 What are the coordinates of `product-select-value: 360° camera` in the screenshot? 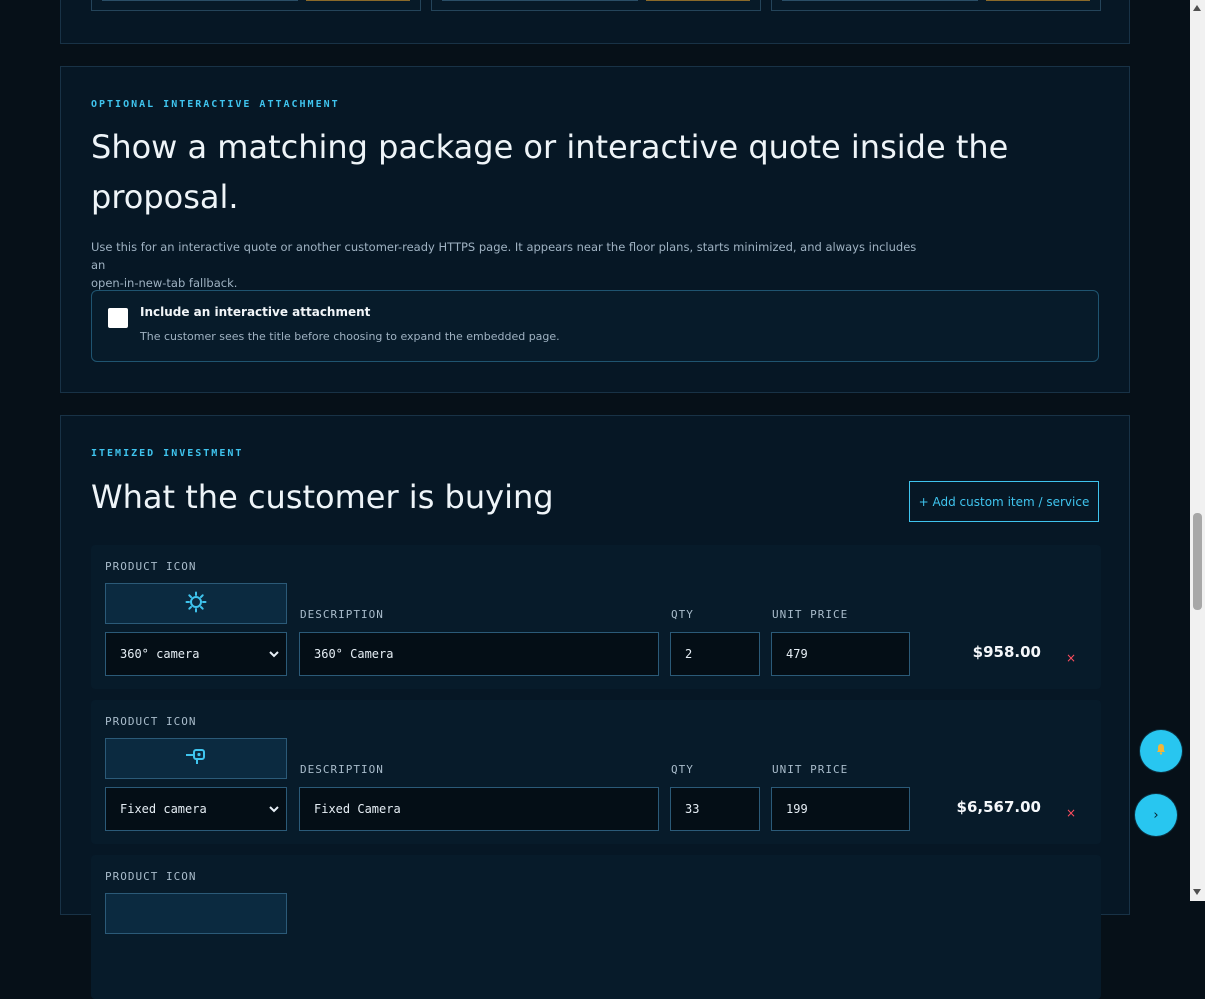 It's located at (160, 654).